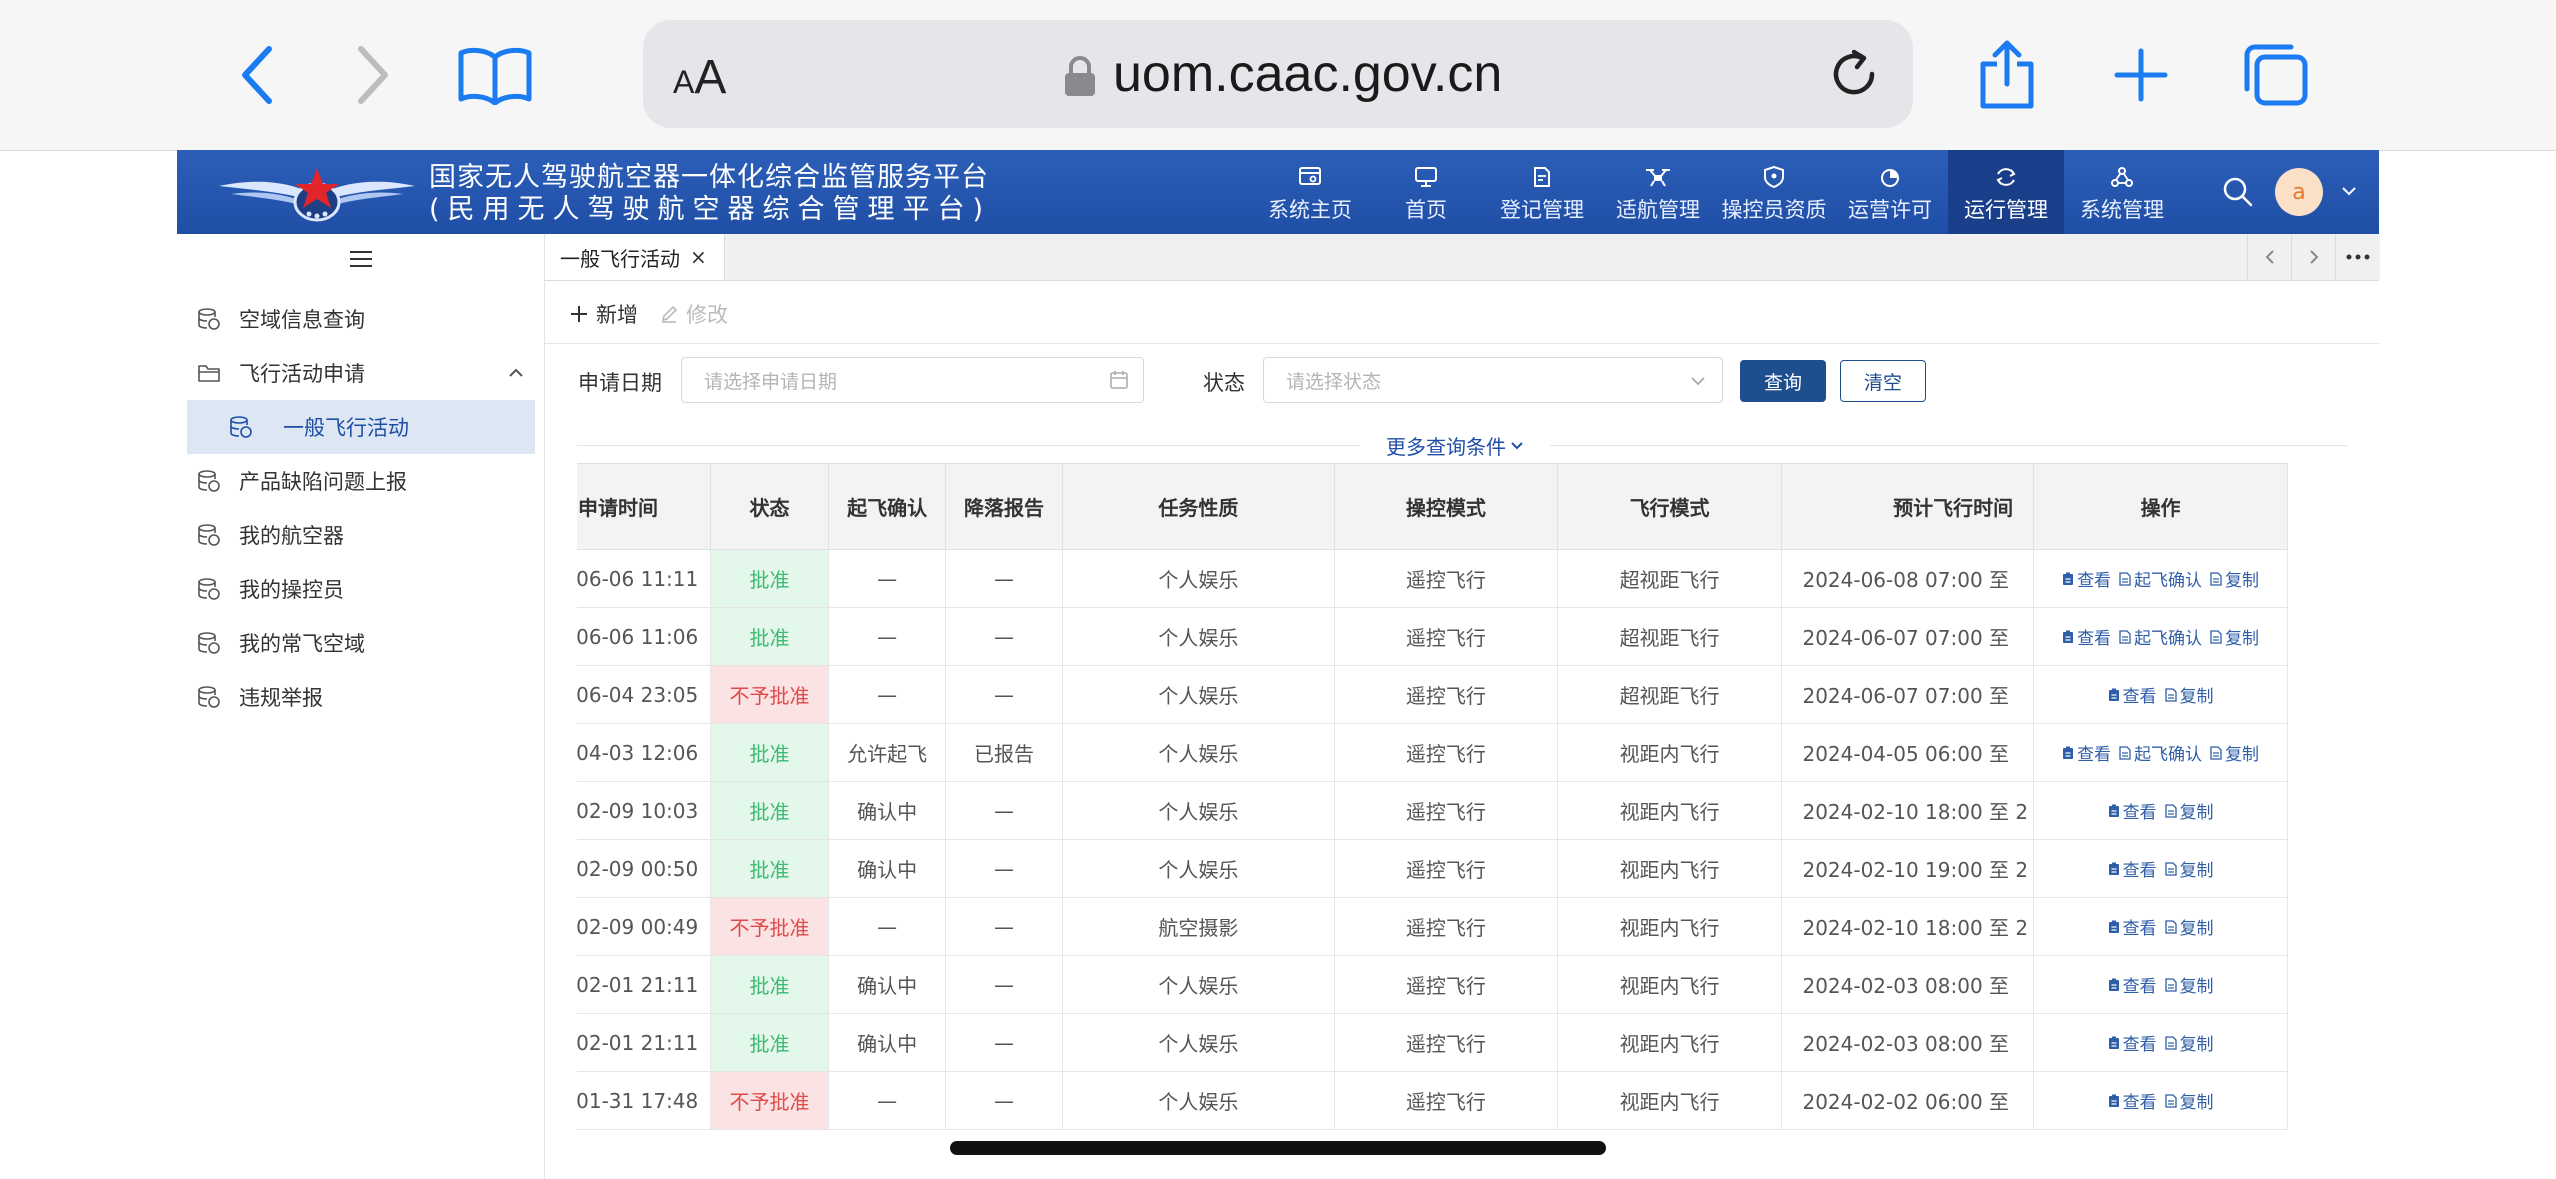  What do you see at coordinates (707, 315) in the screenshot?
I see `edit-label: 修改` at bounding box center [707, 315].